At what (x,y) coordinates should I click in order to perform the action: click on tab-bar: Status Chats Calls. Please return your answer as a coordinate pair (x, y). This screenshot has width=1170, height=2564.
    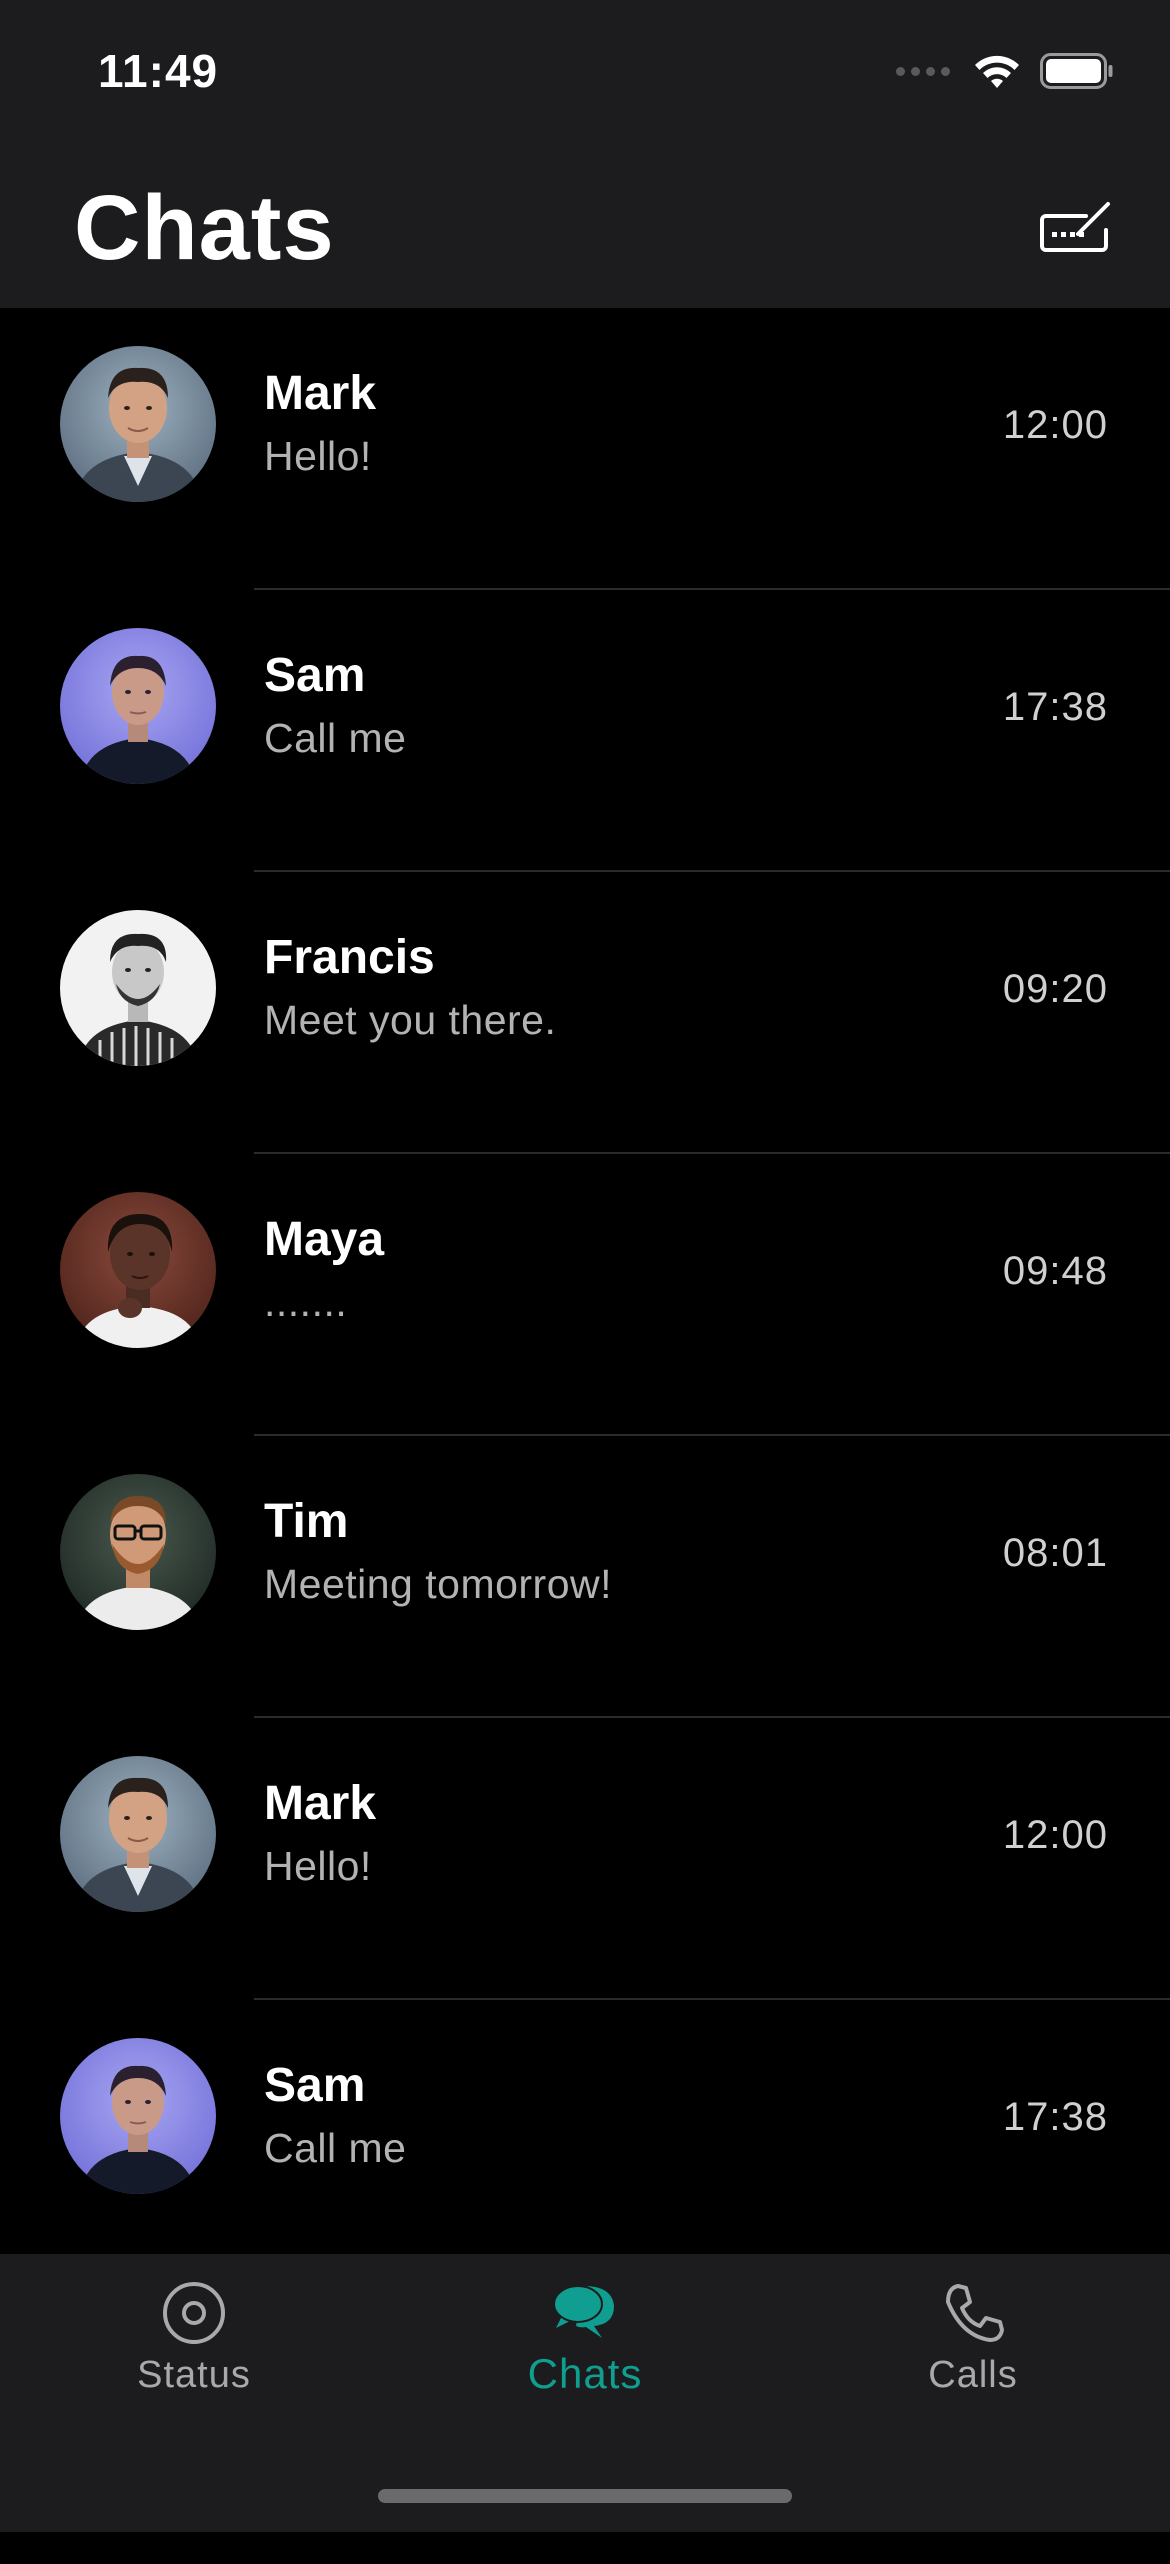
    Looking at the image, I should click on (585, 2393).